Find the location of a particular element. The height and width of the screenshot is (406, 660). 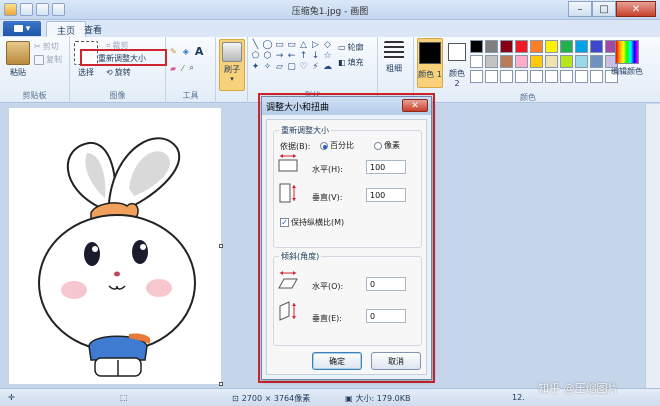

minimize-button: – is located at coordinates (580, 9).